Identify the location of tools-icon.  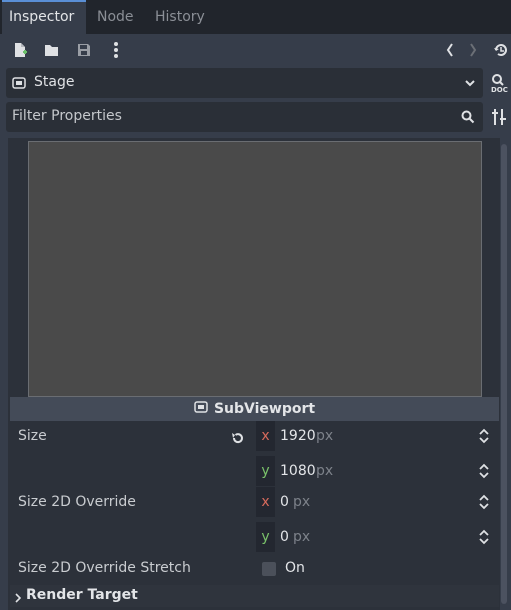
(499, 119).